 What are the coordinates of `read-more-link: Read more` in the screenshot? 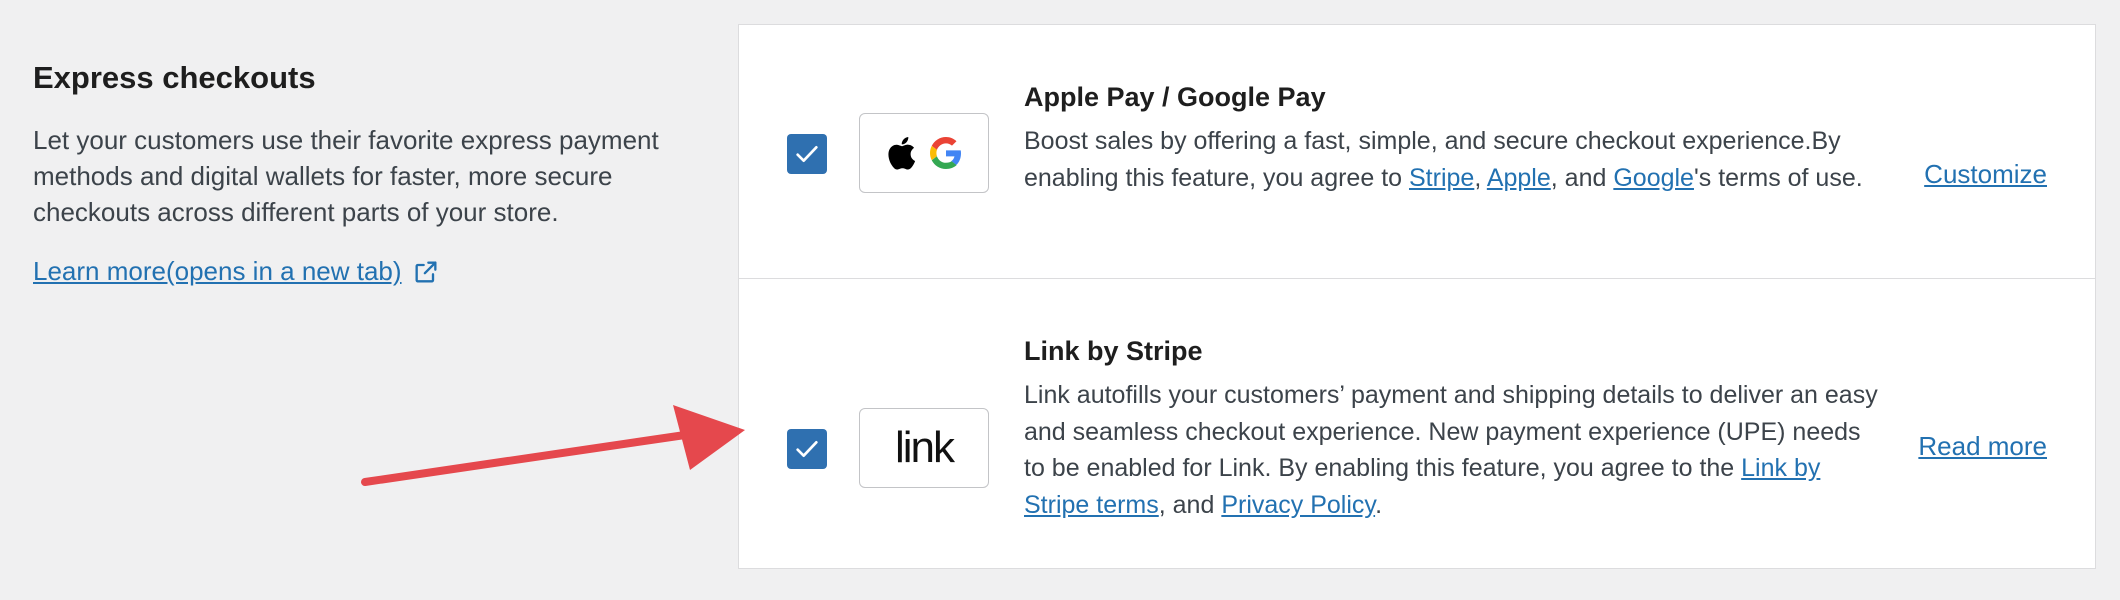 It's located at (1982, 446).